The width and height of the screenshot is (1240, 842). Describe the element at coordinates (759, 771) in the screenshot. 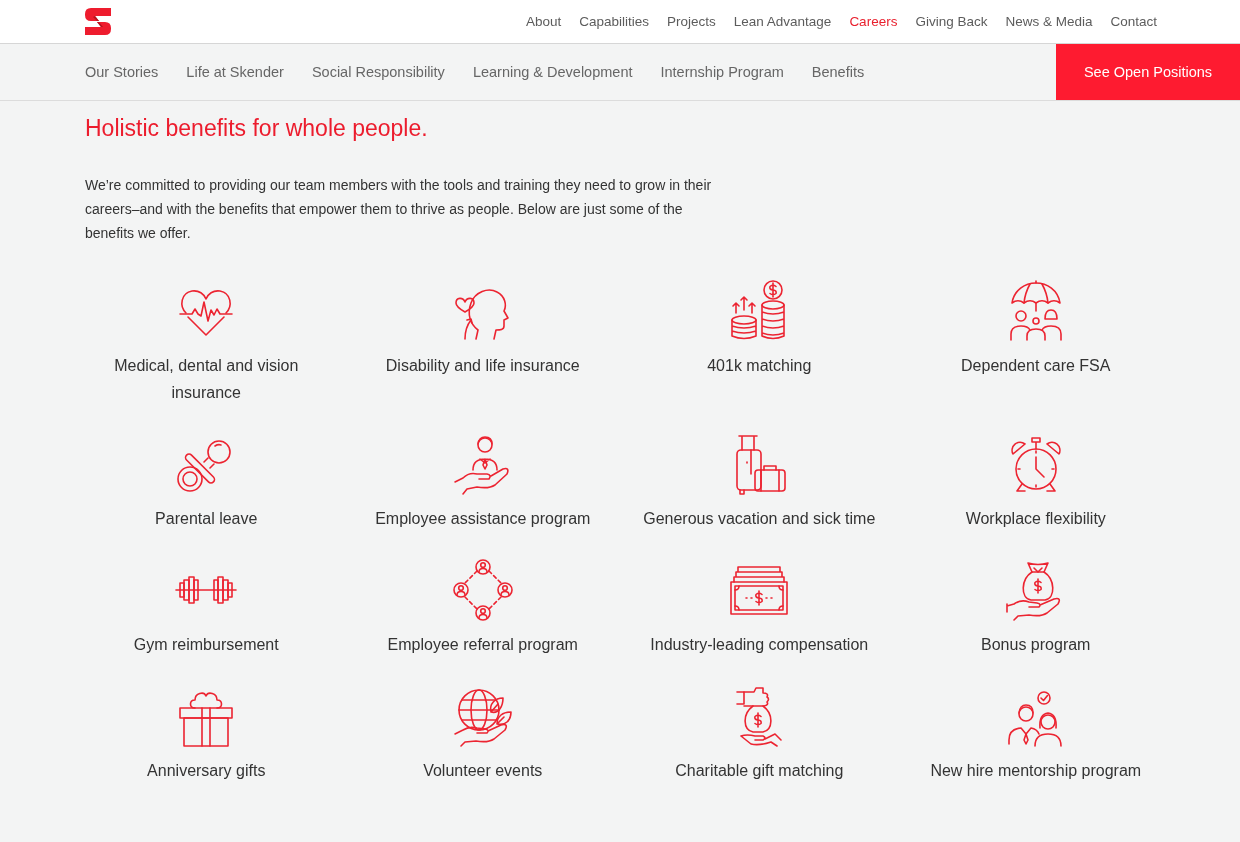

I see `benefit-label: Charitable gift matching` at that location.